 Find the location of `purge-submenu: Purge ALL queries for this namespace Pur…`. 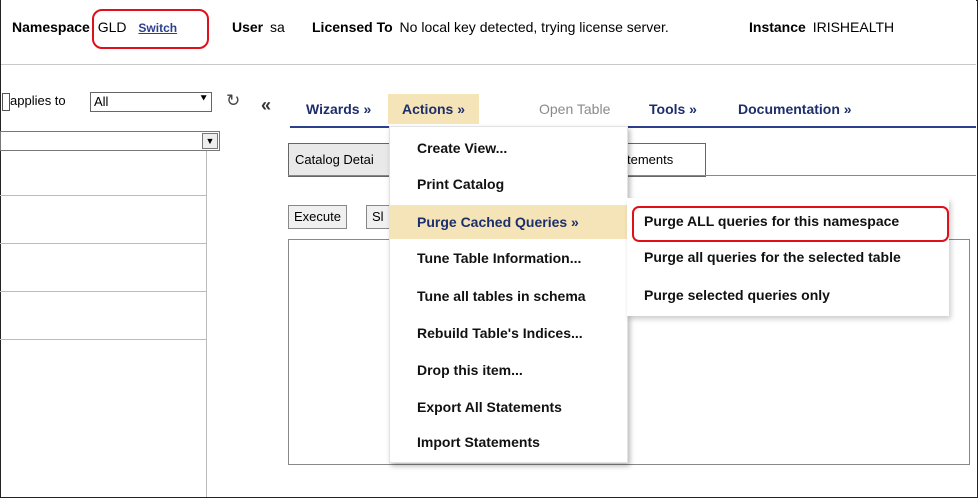

purge-submenu: Purge ALL queries for this namespace Pur… is located at coordinates (788, 257).